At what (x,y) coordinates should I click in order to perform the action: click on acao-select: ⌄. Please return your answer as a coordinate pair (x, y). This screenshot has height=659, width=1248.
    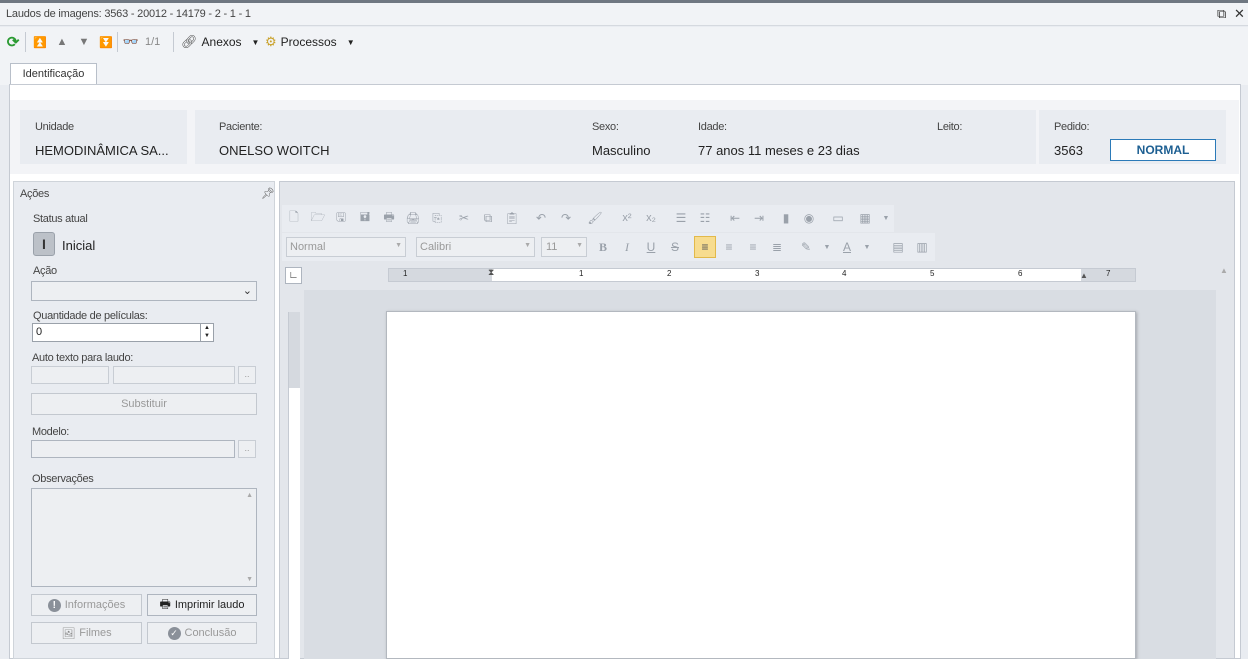
    Looking at the image, I should click on (144, 291).